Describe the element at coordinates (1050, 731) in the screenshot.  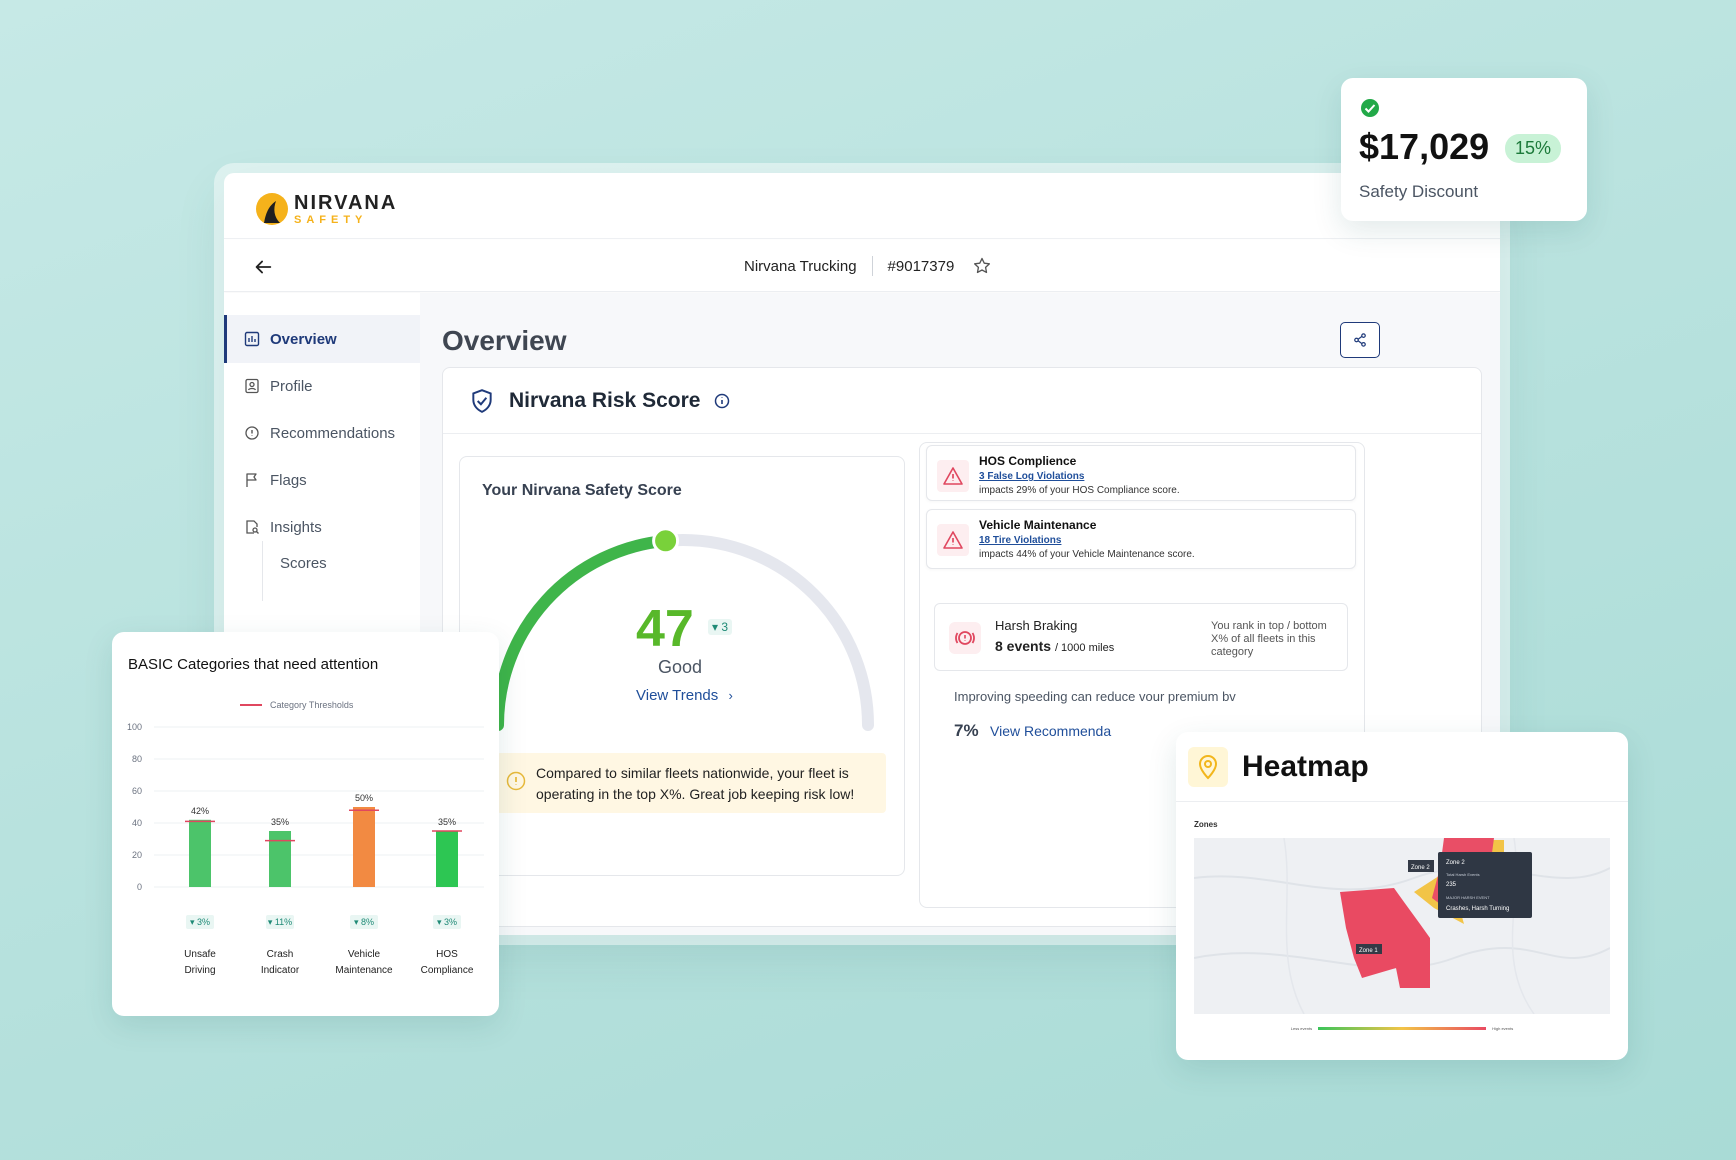
I see `view-recommendations-link: View Recommenda` at that location.